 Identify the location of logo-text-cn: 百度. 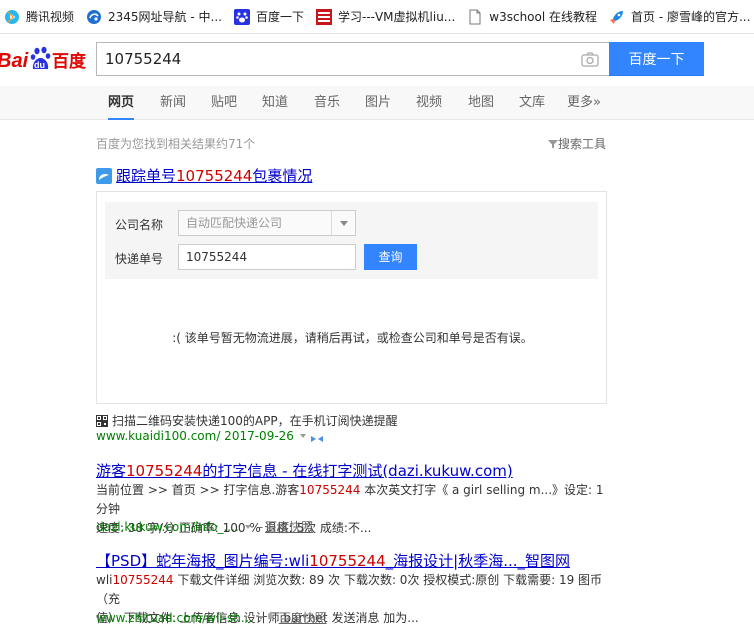
(69, 61).